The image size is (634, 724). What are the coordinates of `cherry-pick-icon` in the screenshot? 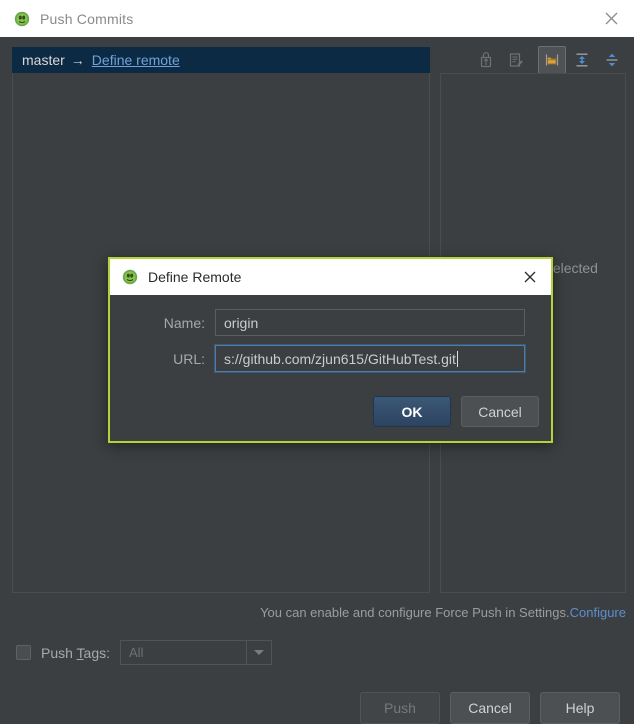 It's located at (486, 60).